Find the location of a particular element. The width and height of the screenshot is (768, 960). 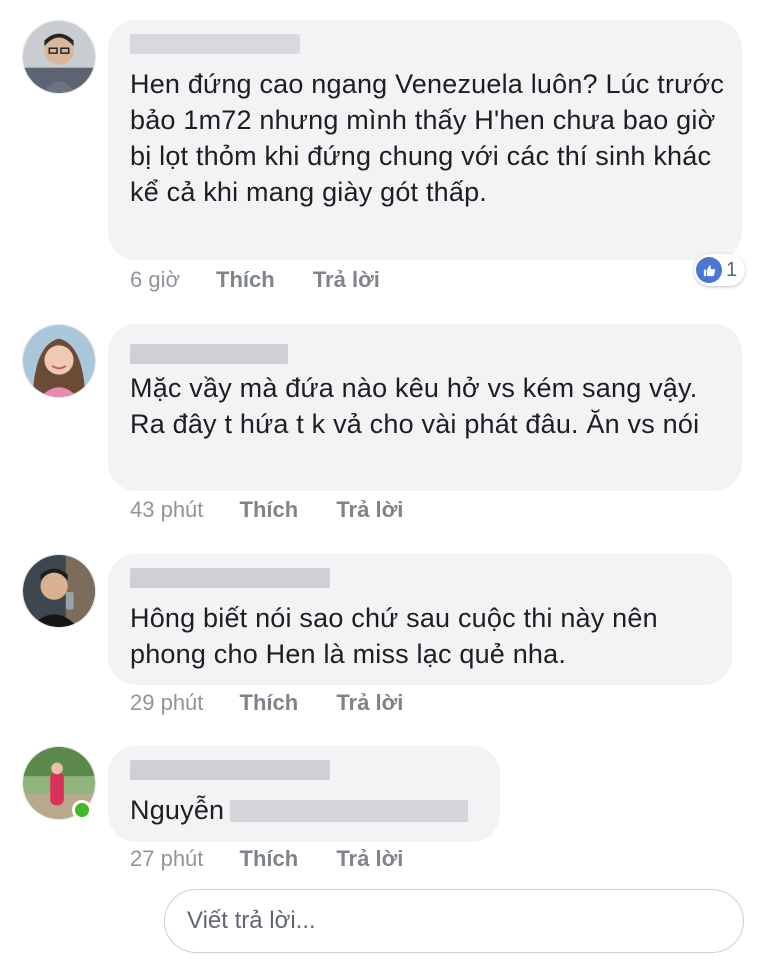

comment-timestamp: 29 phút is located at coordinates (166, 703).